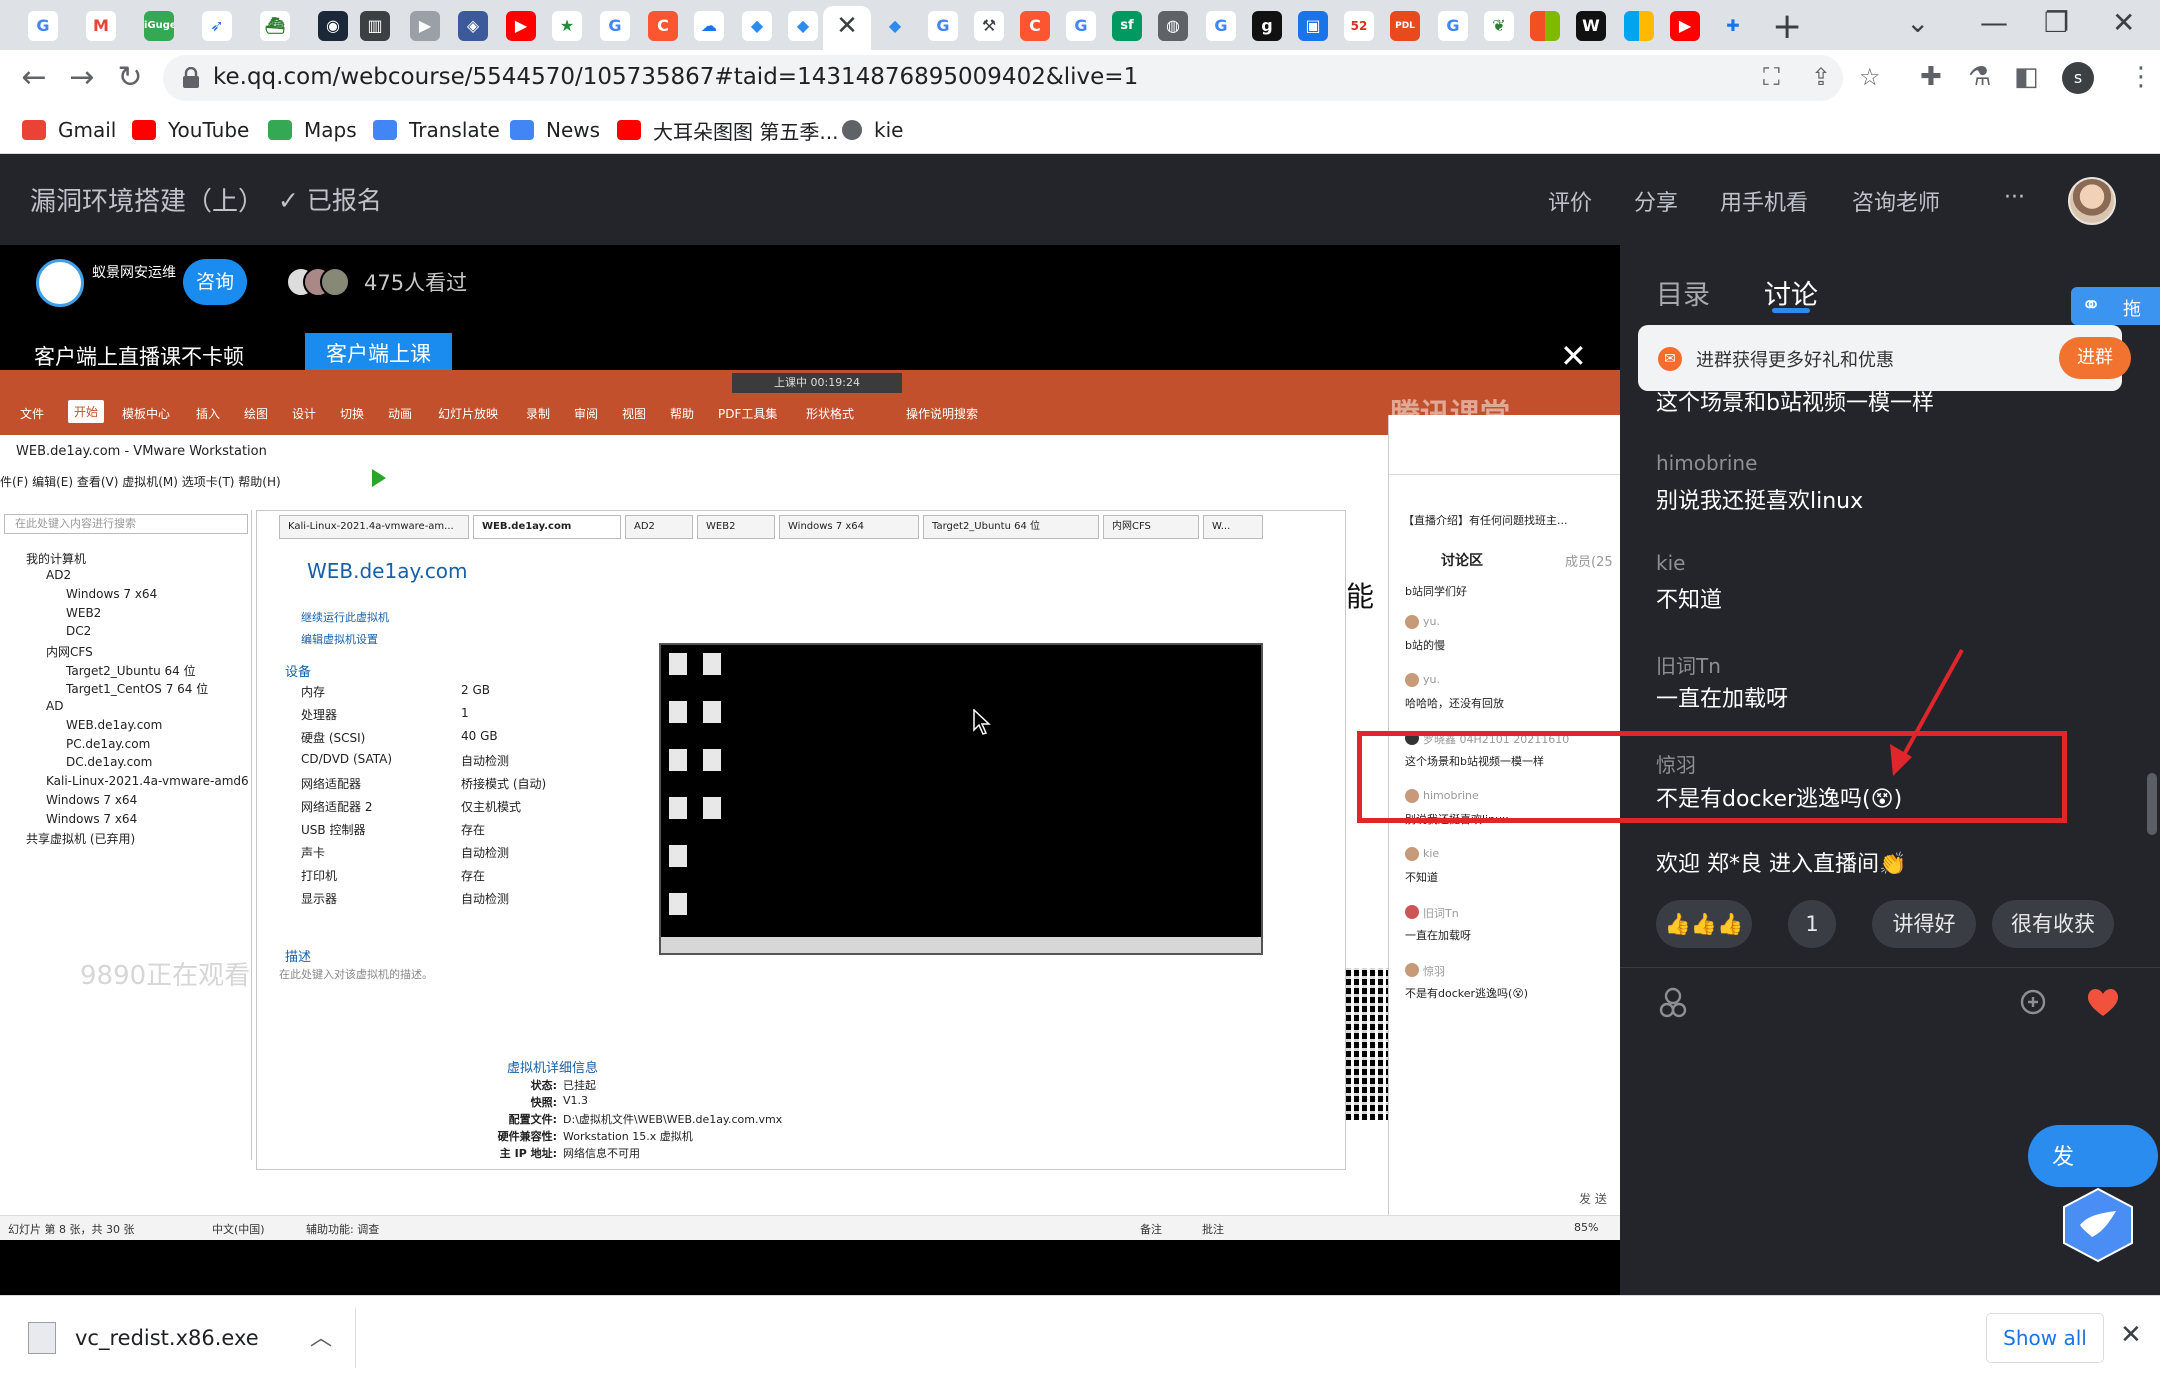  I want to click on back-icon: ←, so click(34, 78).